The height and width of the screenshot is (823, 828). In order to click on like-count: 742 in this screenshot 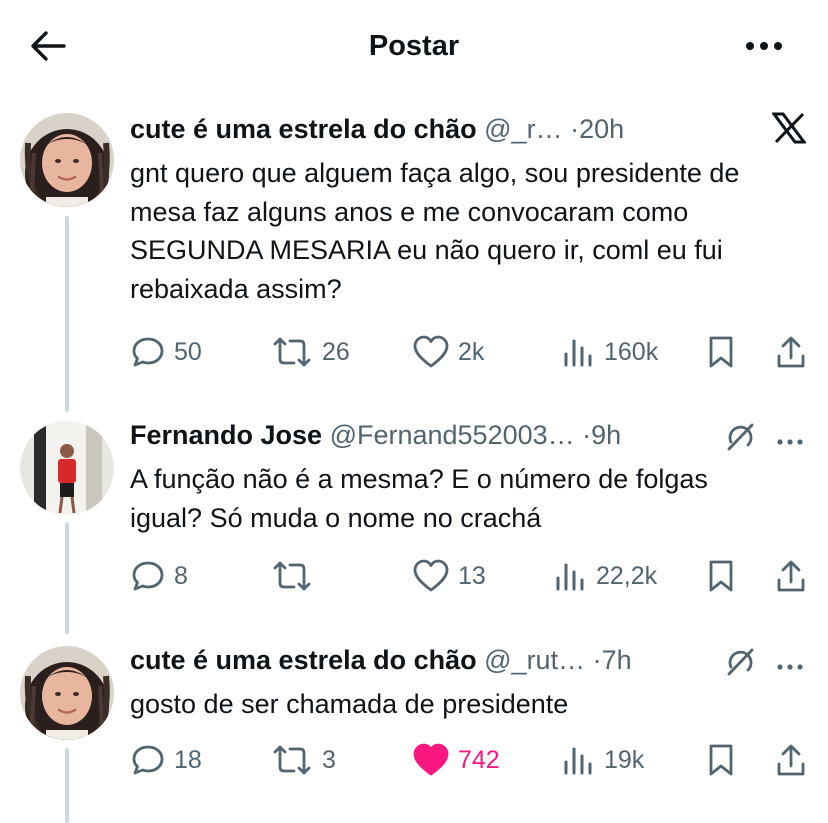, I will do `click(479, 759)`.